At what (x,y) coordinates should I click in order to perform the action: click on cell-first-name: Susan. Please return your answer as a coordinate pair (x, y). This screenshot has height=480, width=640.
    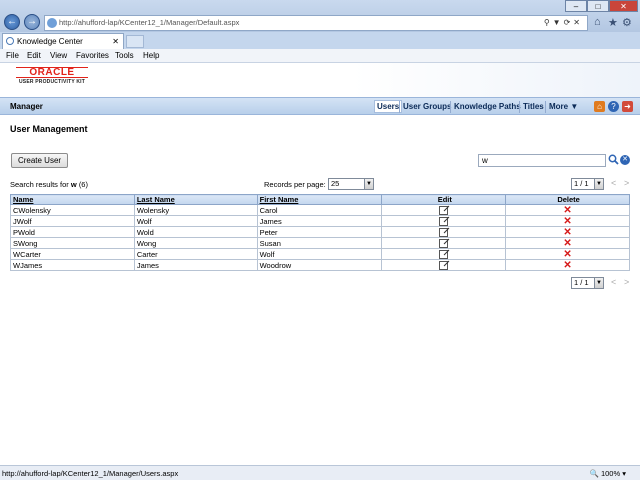
    Looking at the image, I should click on (319, 243).